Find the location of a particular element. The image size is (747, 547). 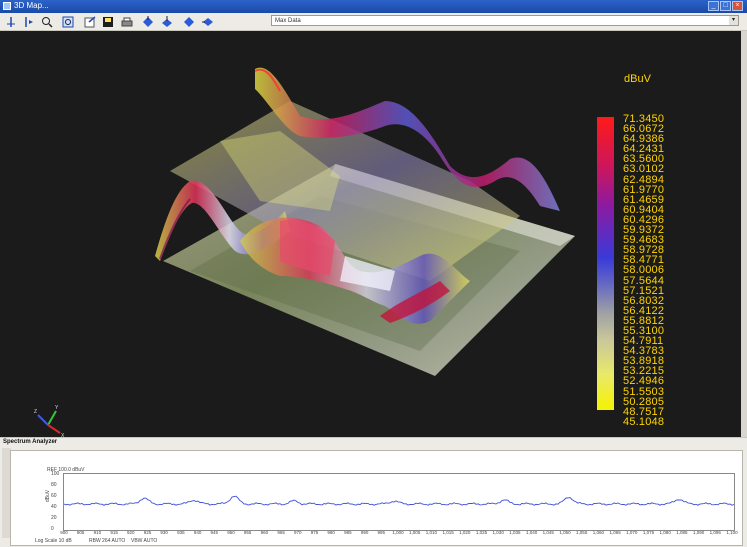

x-tick-label: 1,030 is located at coordinates (498, 532).